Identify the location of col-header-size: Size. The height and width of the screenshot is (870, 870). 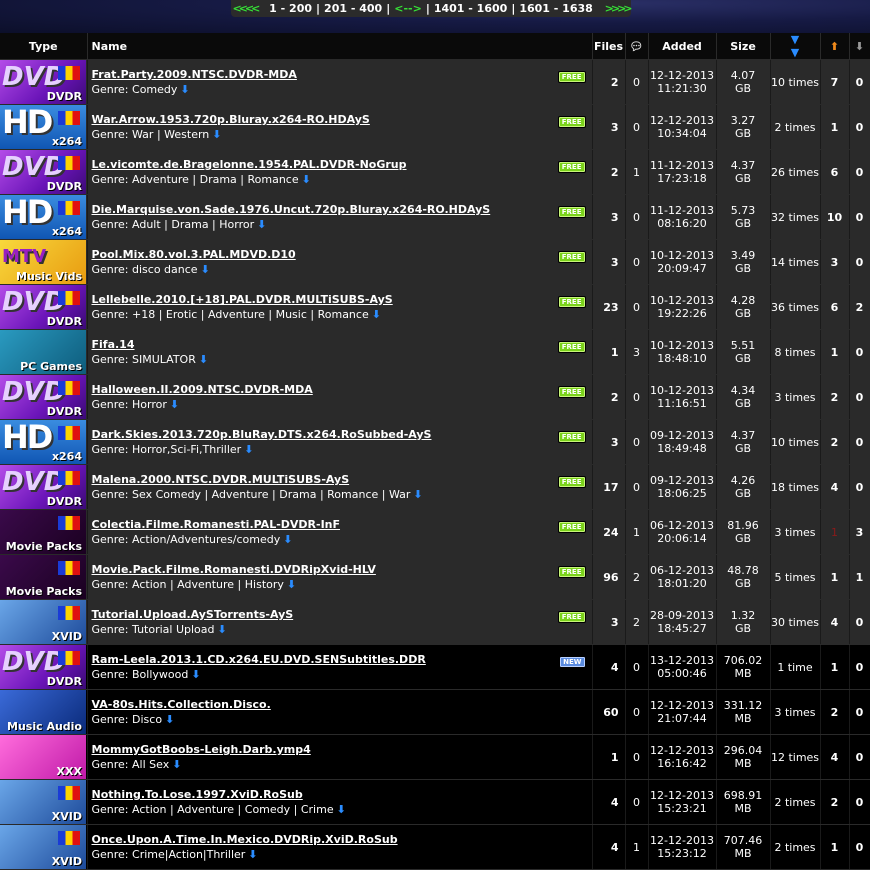
(743, 46).